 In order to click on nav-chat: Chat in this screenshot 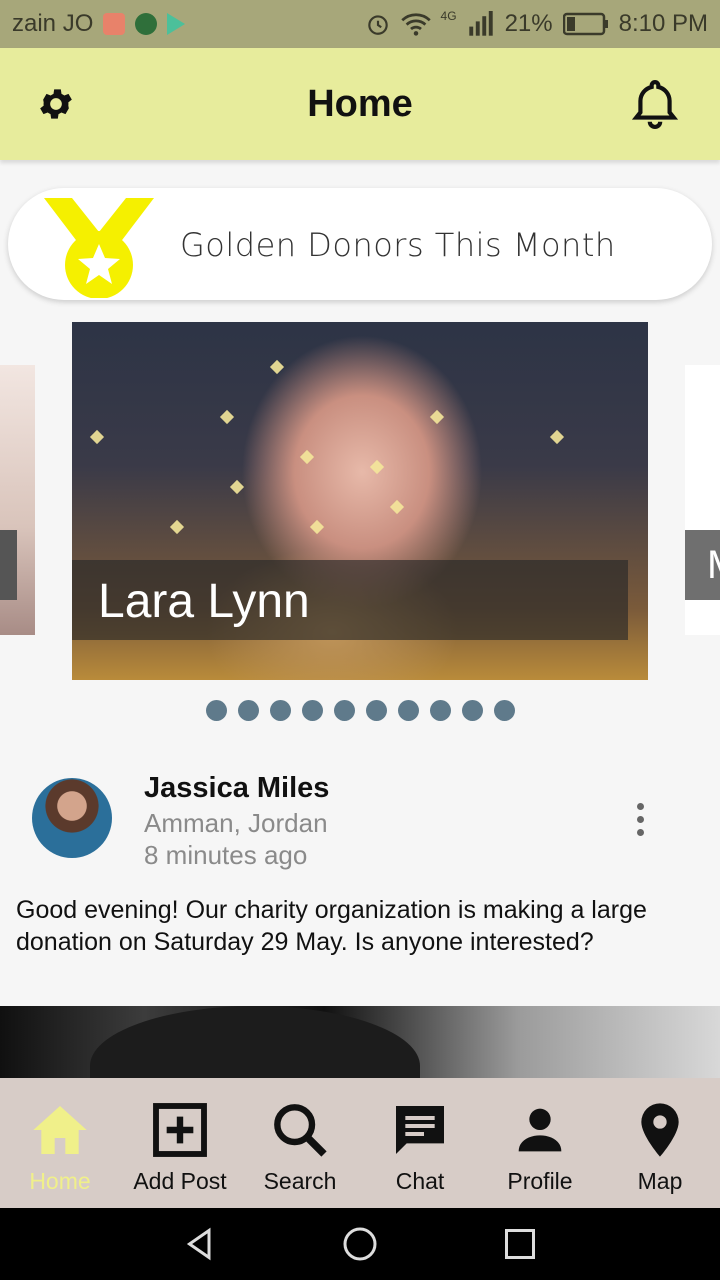, I will do `click(420, 1143)`.